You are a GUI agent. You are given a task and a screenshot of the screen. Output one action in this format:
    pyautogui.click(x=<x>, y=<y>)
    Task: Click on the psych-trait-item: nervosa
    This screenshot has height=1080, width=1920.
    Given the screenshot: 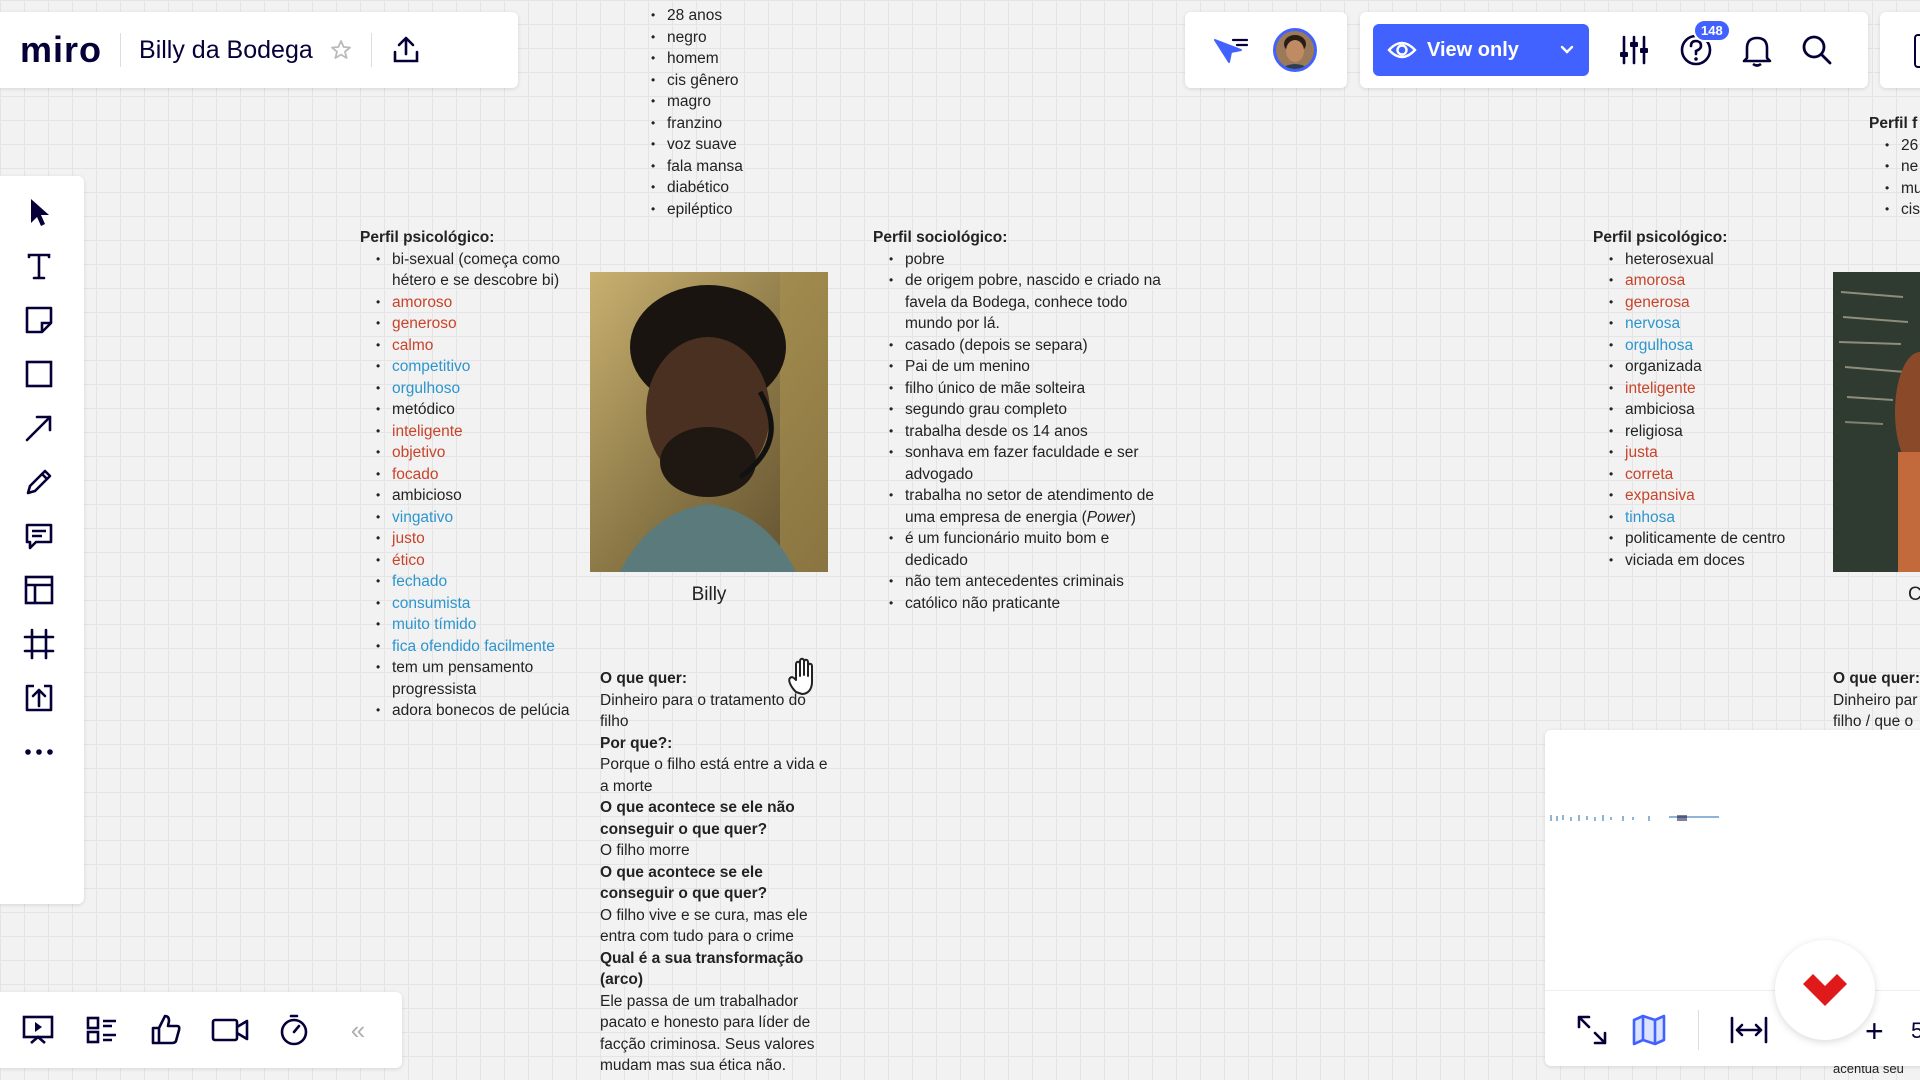 What is the action you would take?
    pyautogui.click(x=1716, y=324)
    